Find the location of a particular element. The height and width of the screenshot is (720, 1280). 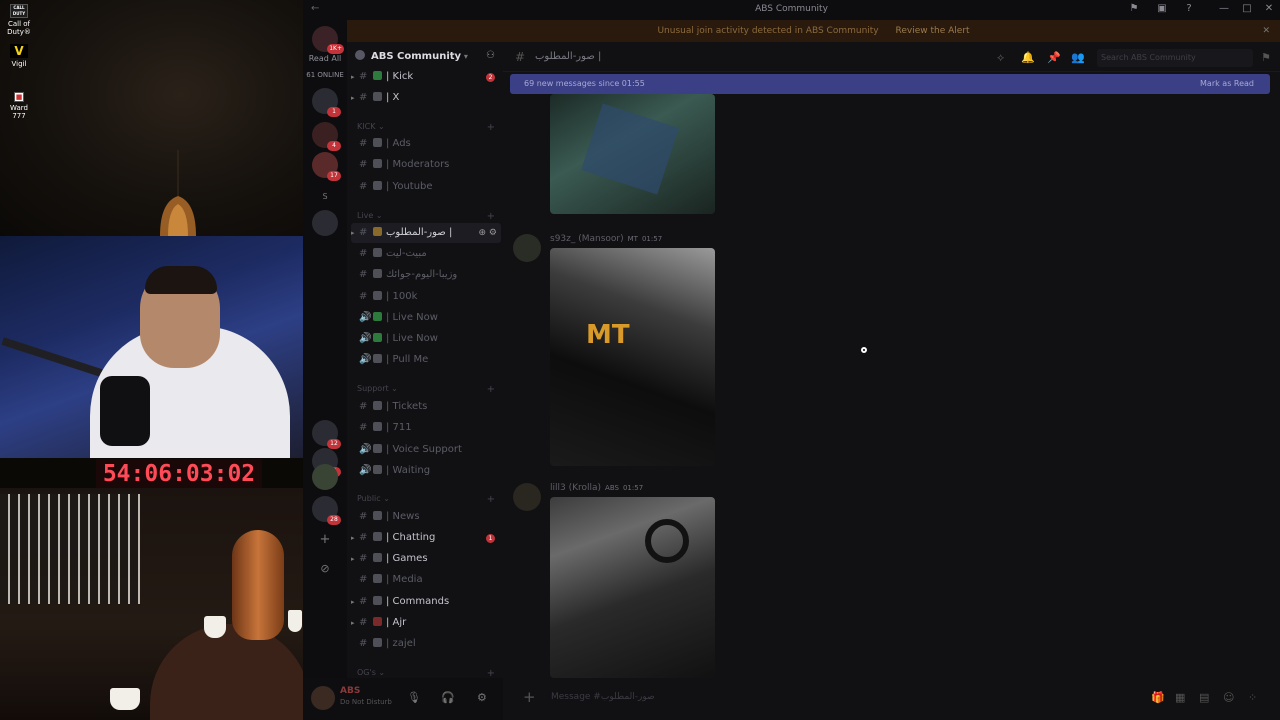

server-letter: S is located at coordinates (325, 196).